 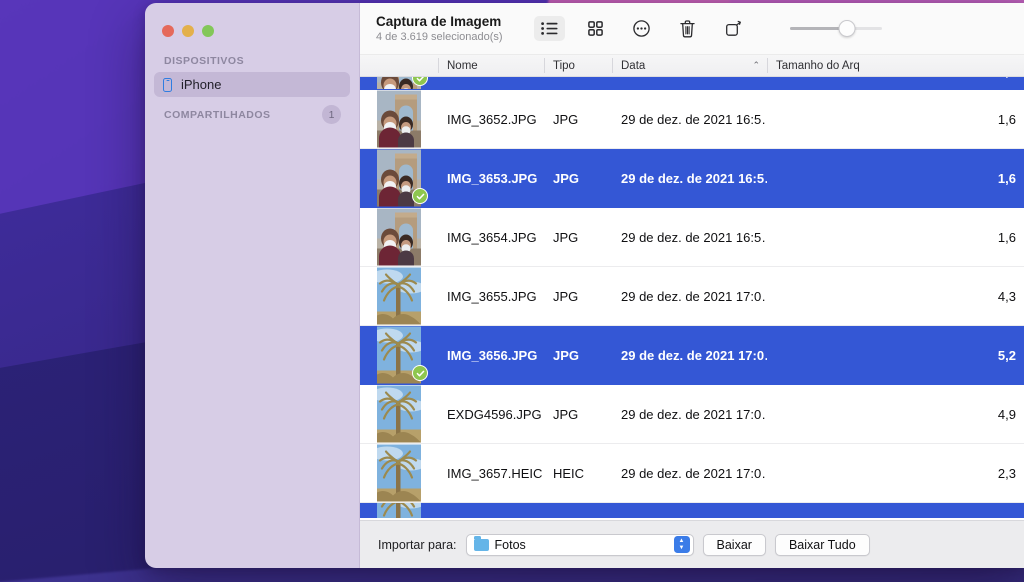 What do you see at coordinates (1006, 296) in the screenshot?
I see `row-size: 4,3` at bounding box center [1006, 296].